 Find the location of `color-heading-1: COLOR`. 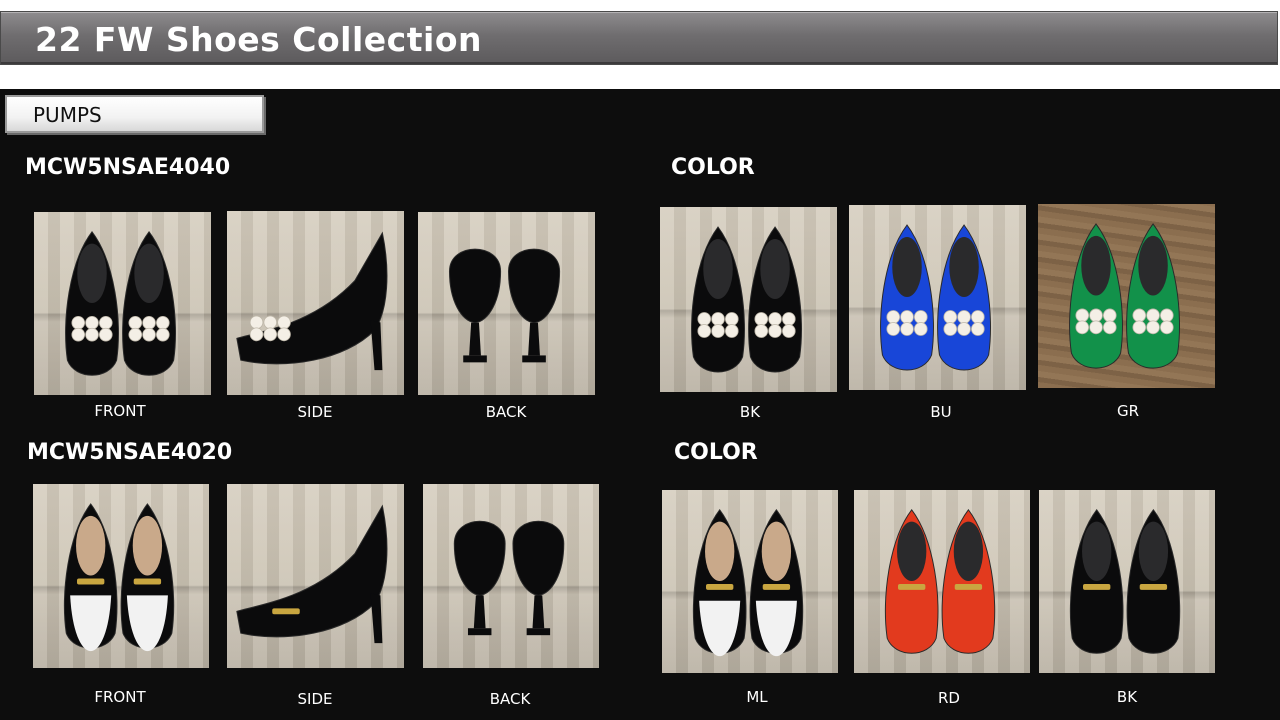

color-heading-1: COLOR is located at coordinates (713, 167).